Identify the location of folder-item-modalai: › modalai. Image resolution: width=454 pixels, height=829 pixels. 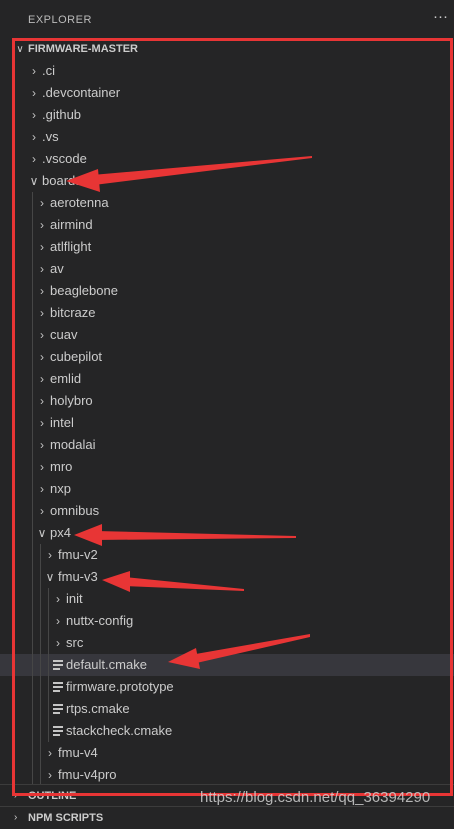
(227, 445).